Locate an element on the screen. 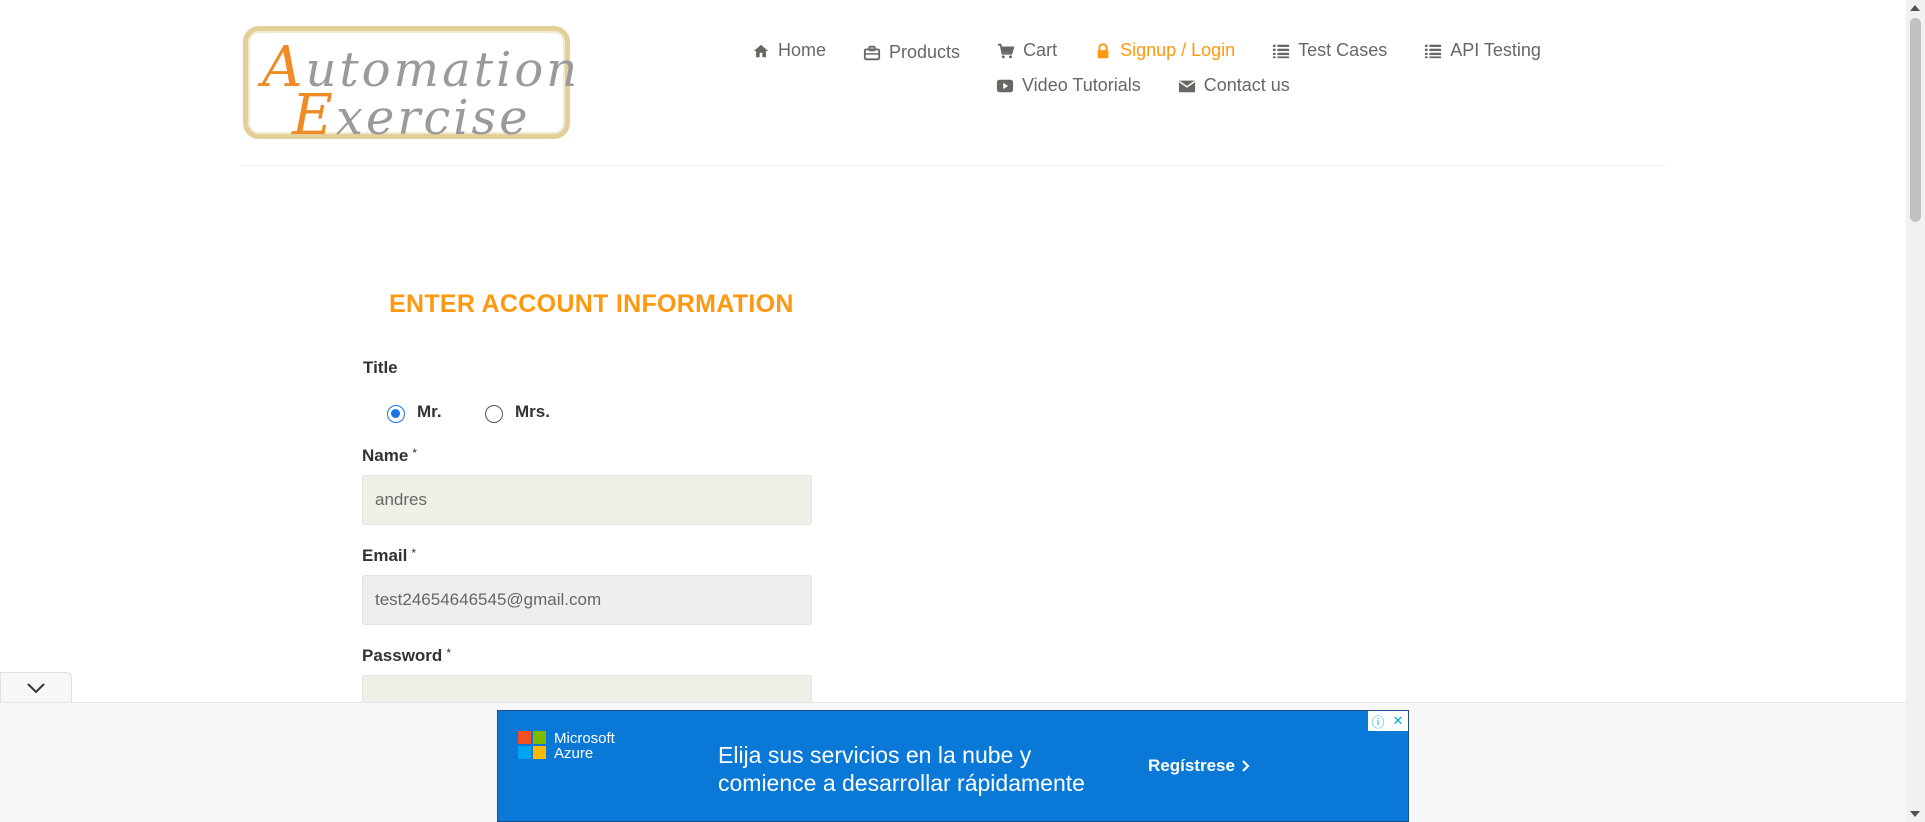 This screenshot has width=1925, height=822. header-divider is located at coordinates (952, 165).